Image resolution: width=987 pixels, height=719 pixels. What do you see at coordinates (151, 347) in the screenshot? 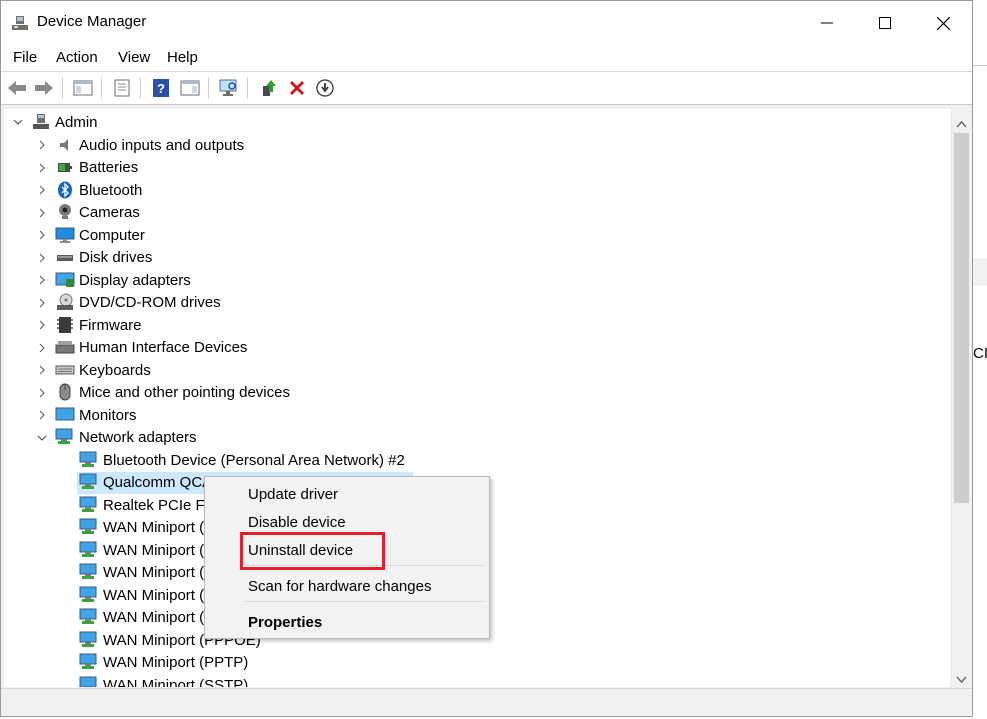
I see `category-human-interface-devices: Human Interface Devices` at bounding box center [151, 347].